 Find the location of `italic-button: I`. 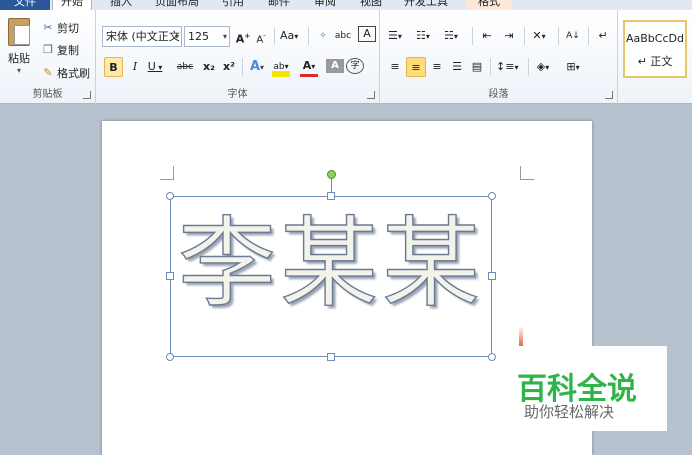

italic-button: I is located at coordinates (135, 67).